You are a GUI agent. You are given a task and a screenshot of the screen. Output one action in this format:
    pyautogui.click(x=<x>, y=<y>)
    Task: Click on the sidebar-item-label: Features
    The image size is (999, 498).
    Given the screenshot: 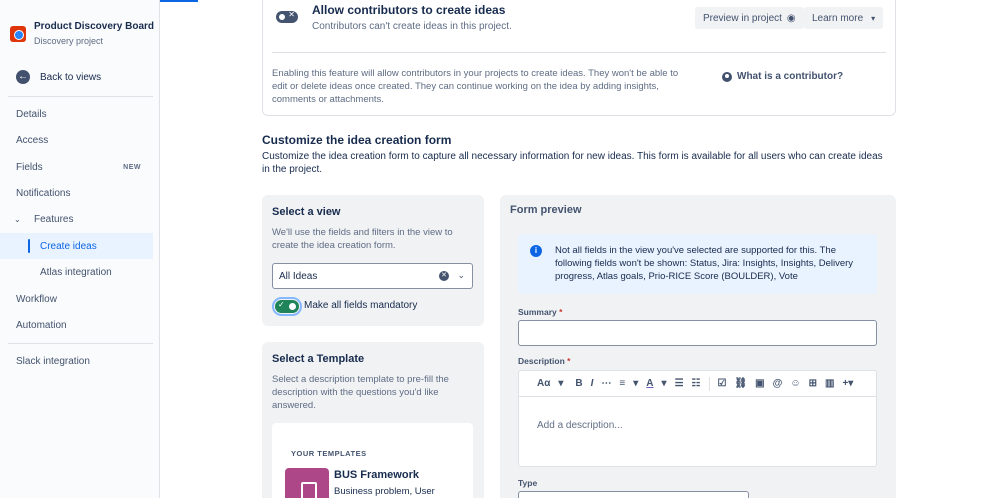 What is the action you would take?
    pyautogui.click(x=54, y=219)
    